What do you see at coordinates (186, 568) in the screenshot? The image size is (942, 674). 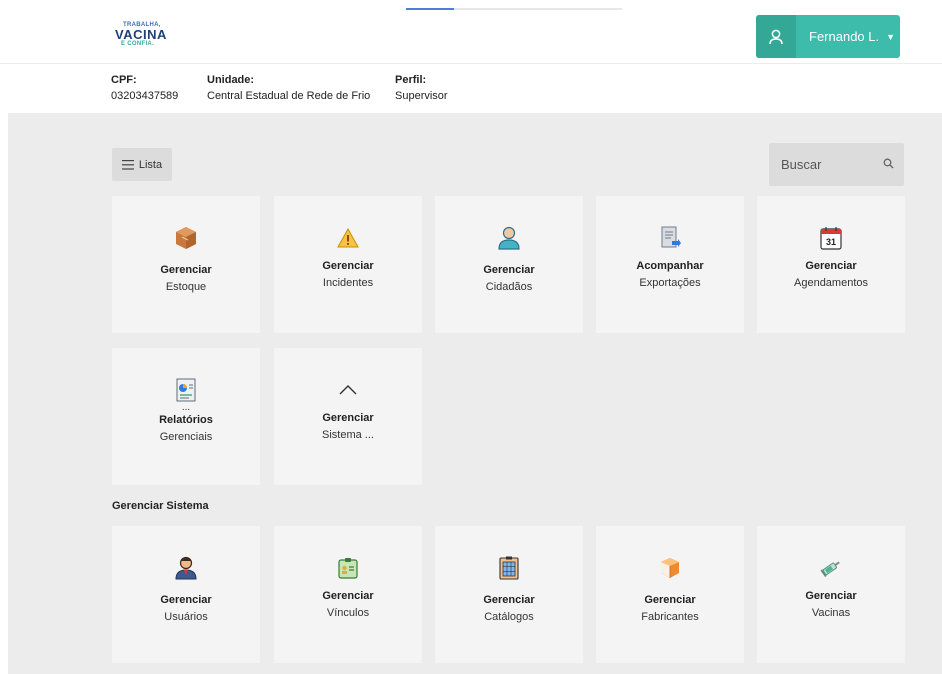 I see `user-badge-icon` at bounding box center [186, 568].